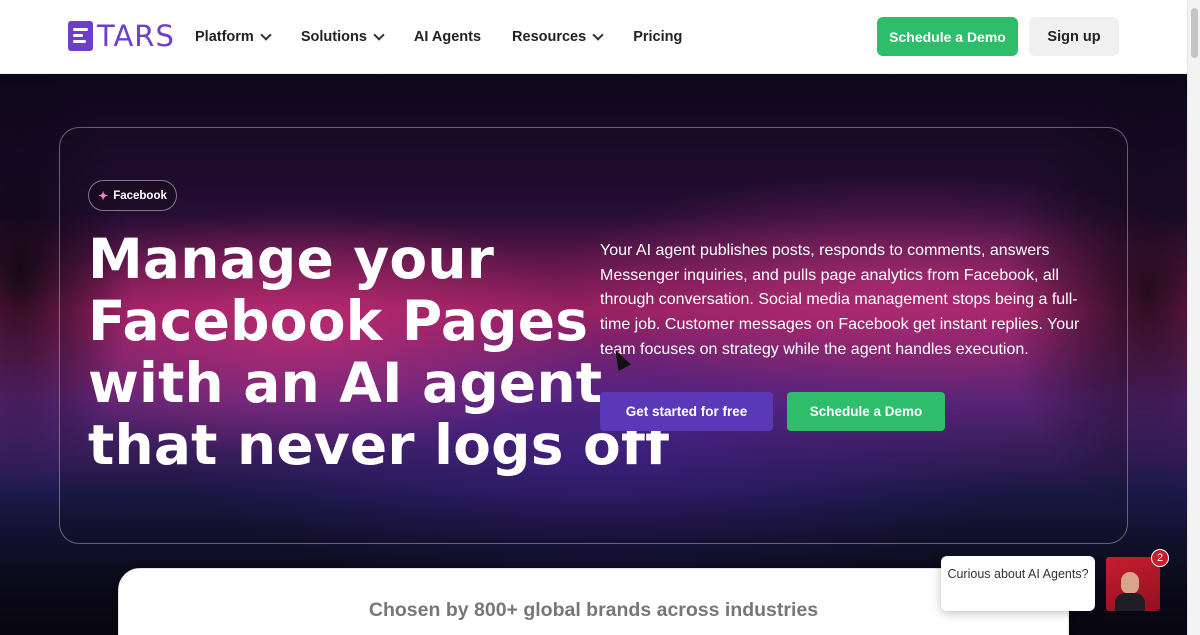  I want to click on nav-label: Solutions, so click(333, 37).